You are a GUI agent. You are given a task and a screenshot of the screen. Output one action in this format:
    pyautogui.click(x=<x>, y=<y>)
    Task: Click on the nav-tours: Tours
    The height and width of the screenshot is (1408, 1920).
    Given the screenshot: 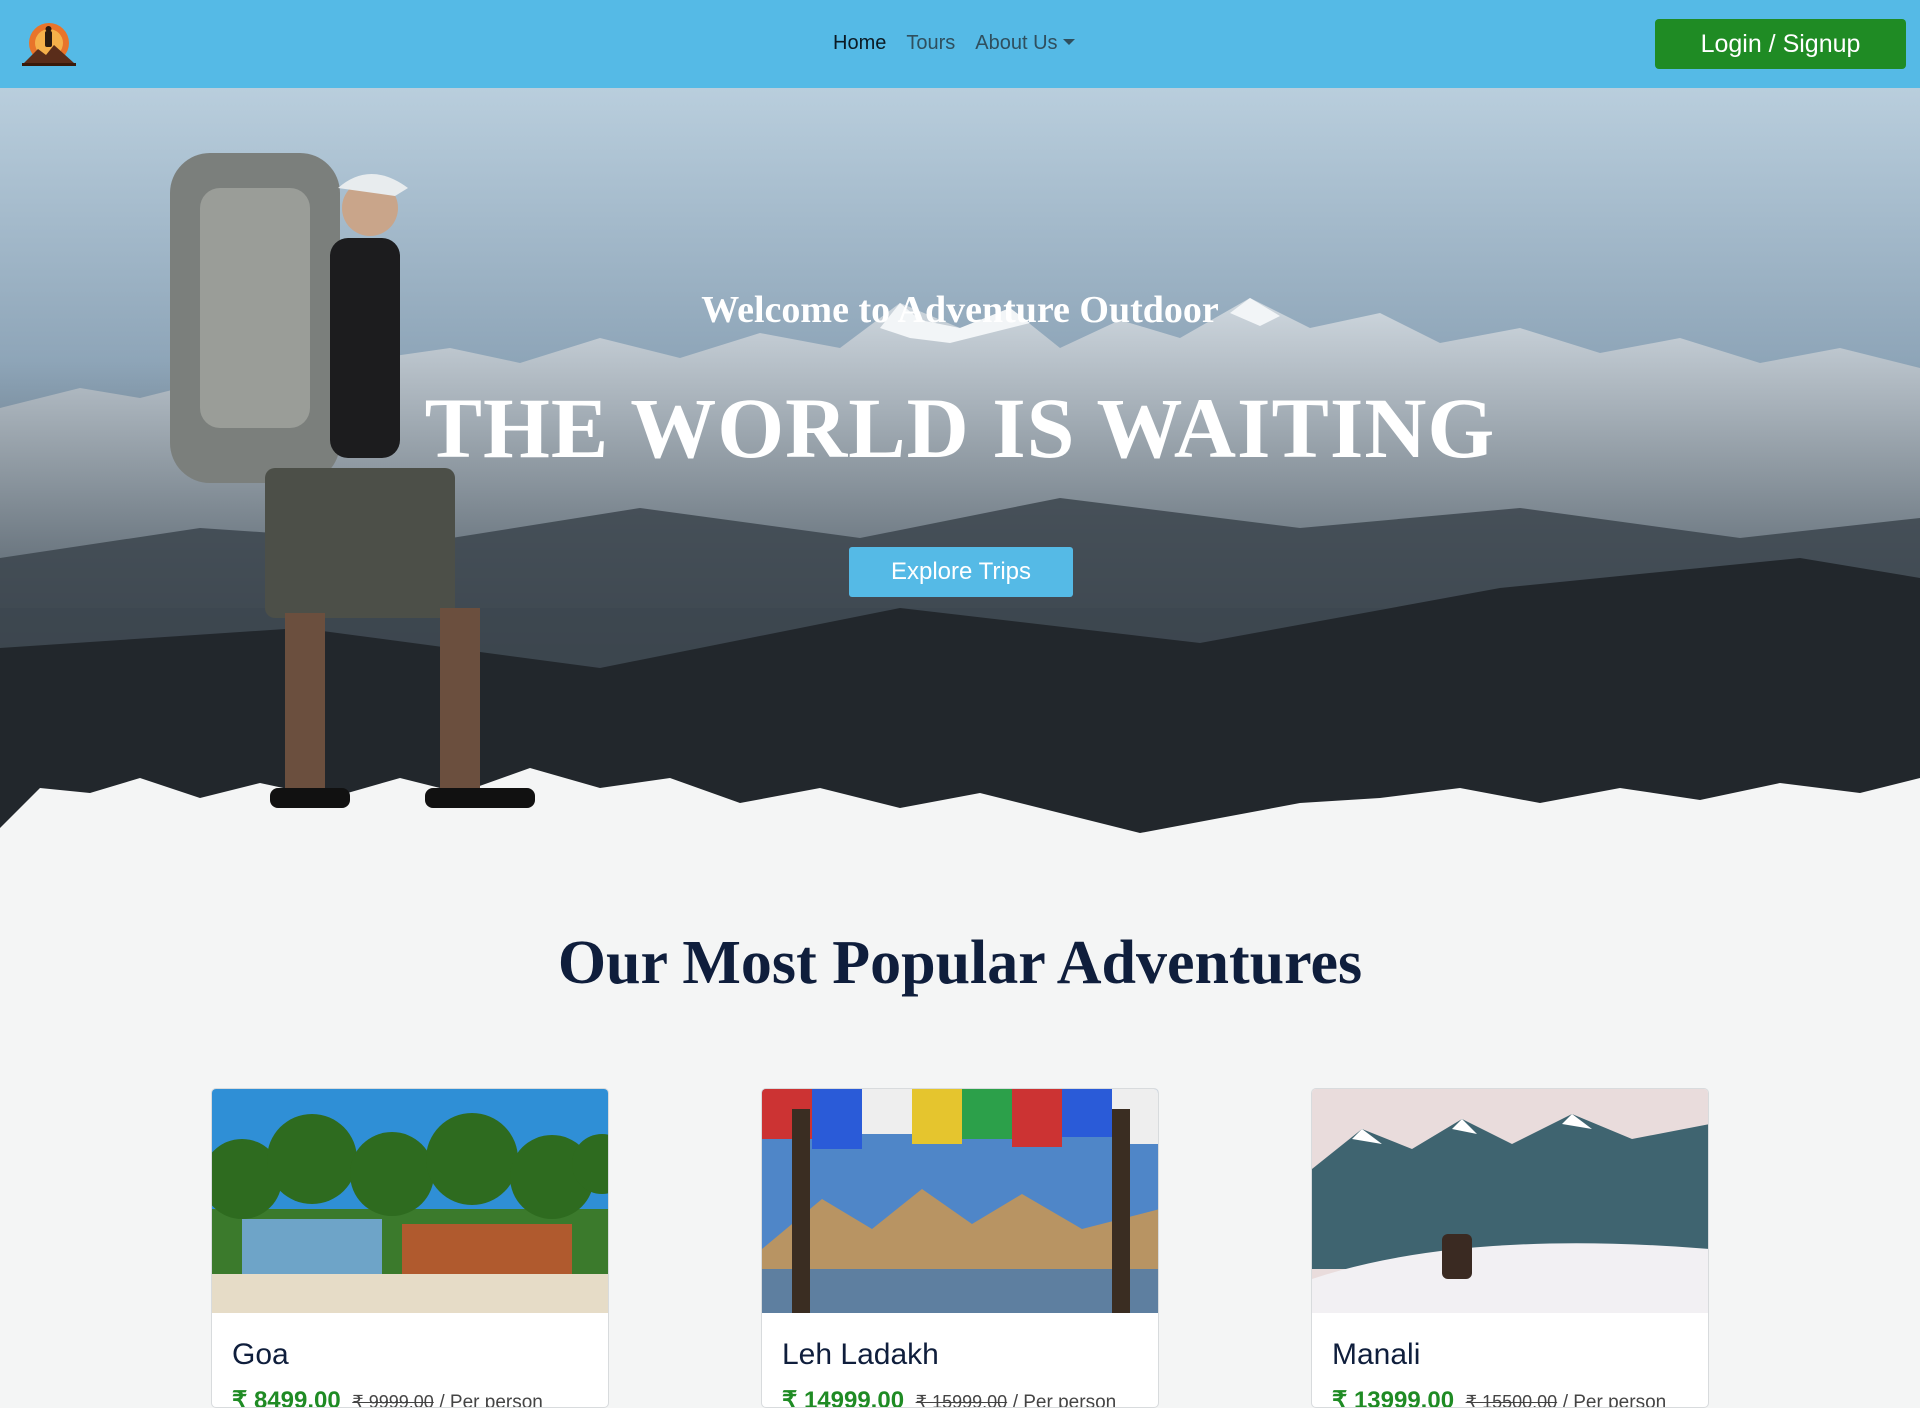 What is the action you would take?
    pyautogui.click(x=930, y=43)
    